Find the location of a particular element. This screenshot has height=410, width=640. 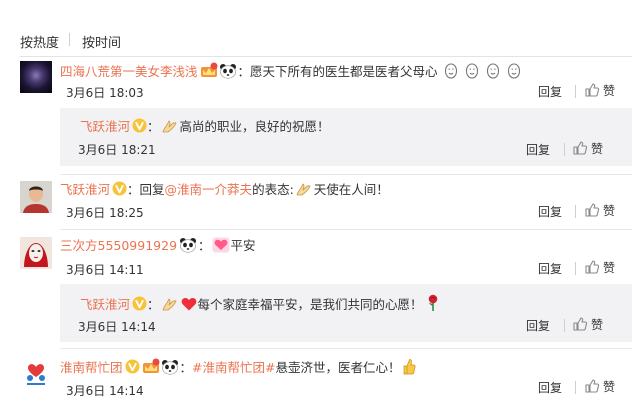

sort-by-time-tab: 按时间 is located at coordinates (101, 41).